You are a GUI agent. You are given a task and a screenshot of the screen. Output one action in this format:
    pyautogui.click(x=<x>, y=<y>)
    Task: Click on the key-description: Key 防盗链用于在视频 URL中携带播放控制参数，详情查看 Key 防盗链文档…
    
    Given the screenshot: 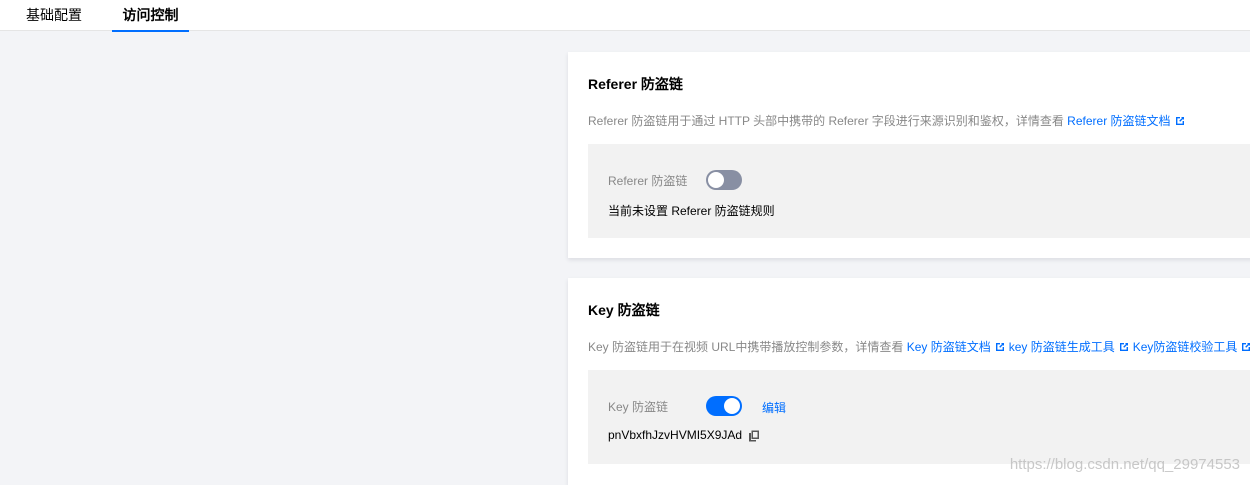 What is the action you would take?
    pyautogui.click(x=919, y=346)
    